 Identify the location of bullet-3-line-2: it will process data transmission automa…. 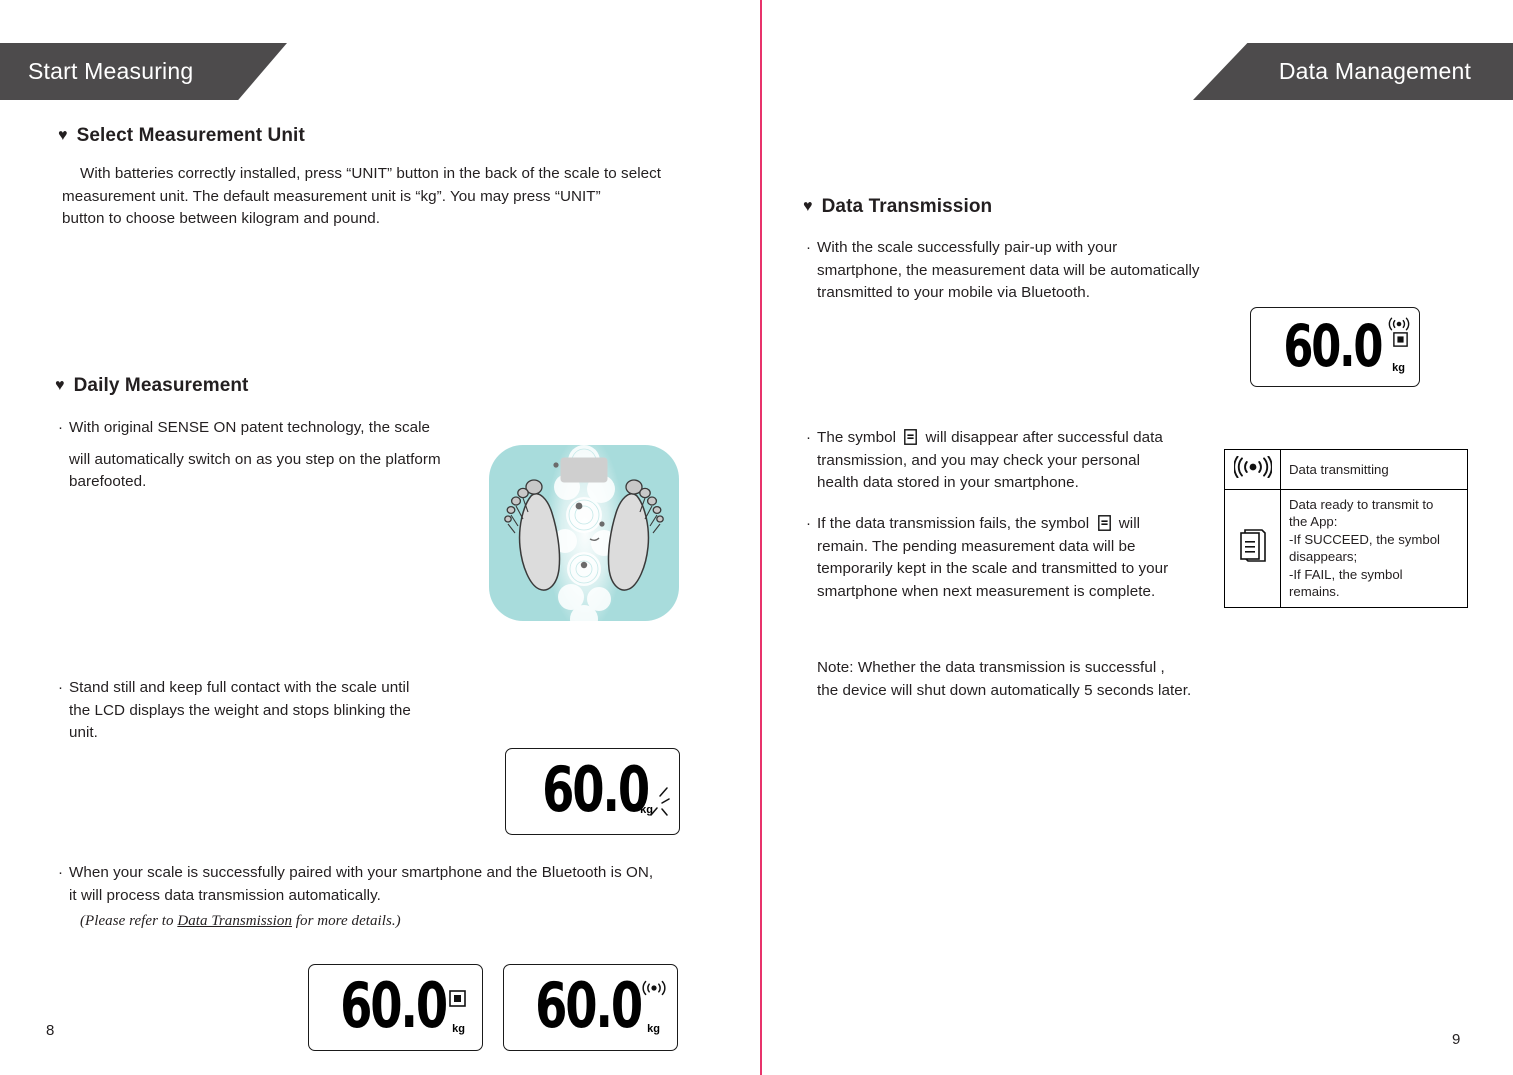
(225, 895).